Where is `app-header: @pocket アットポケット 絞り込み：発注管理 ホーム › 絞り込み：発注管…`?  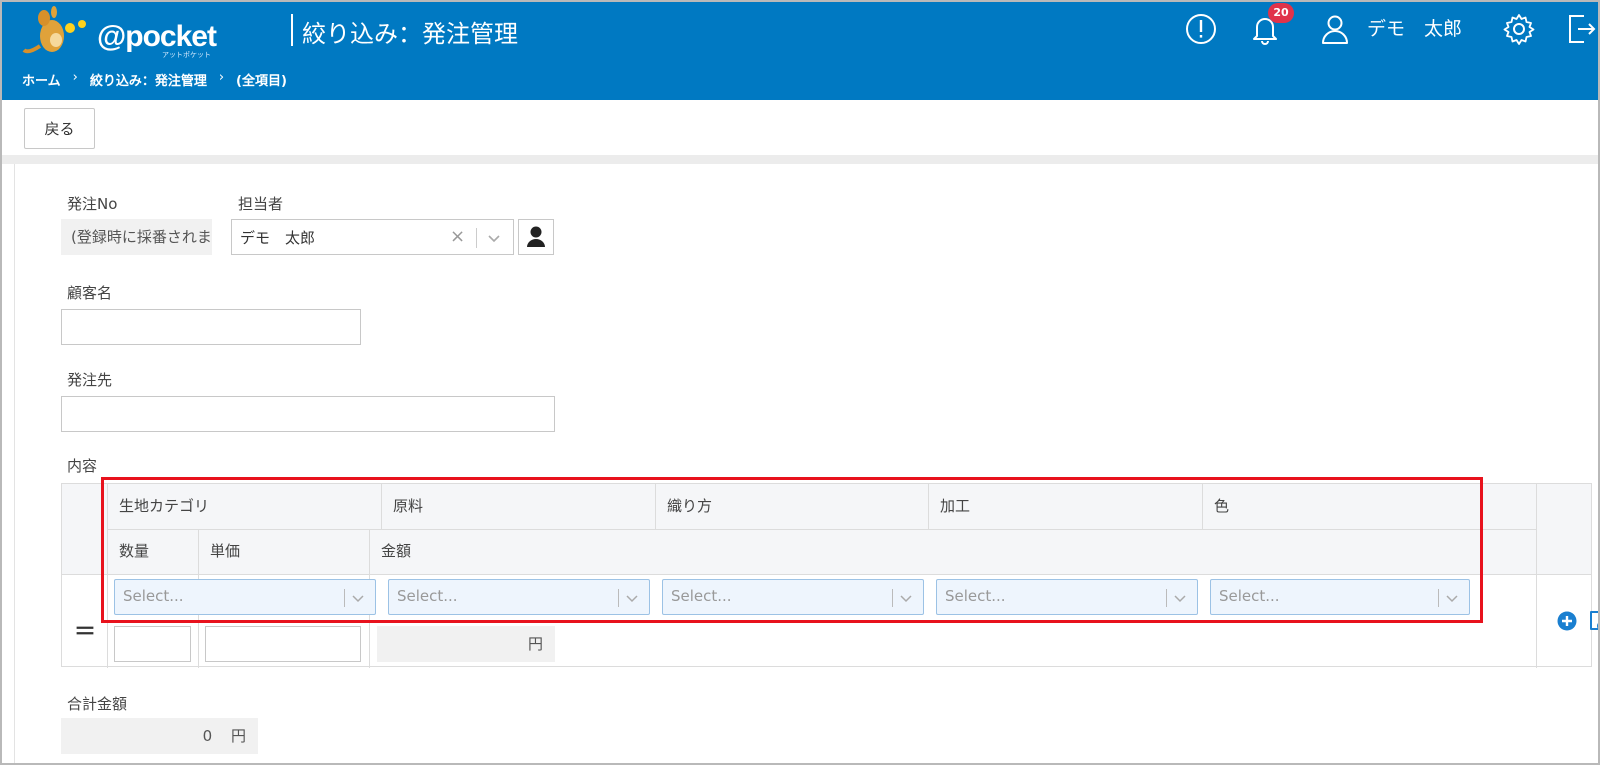
app-header: @pocket アットポケット 絞り込み：発注管理 ホーム › 絞り込み：発注管… is located at coordinates (800, 51).